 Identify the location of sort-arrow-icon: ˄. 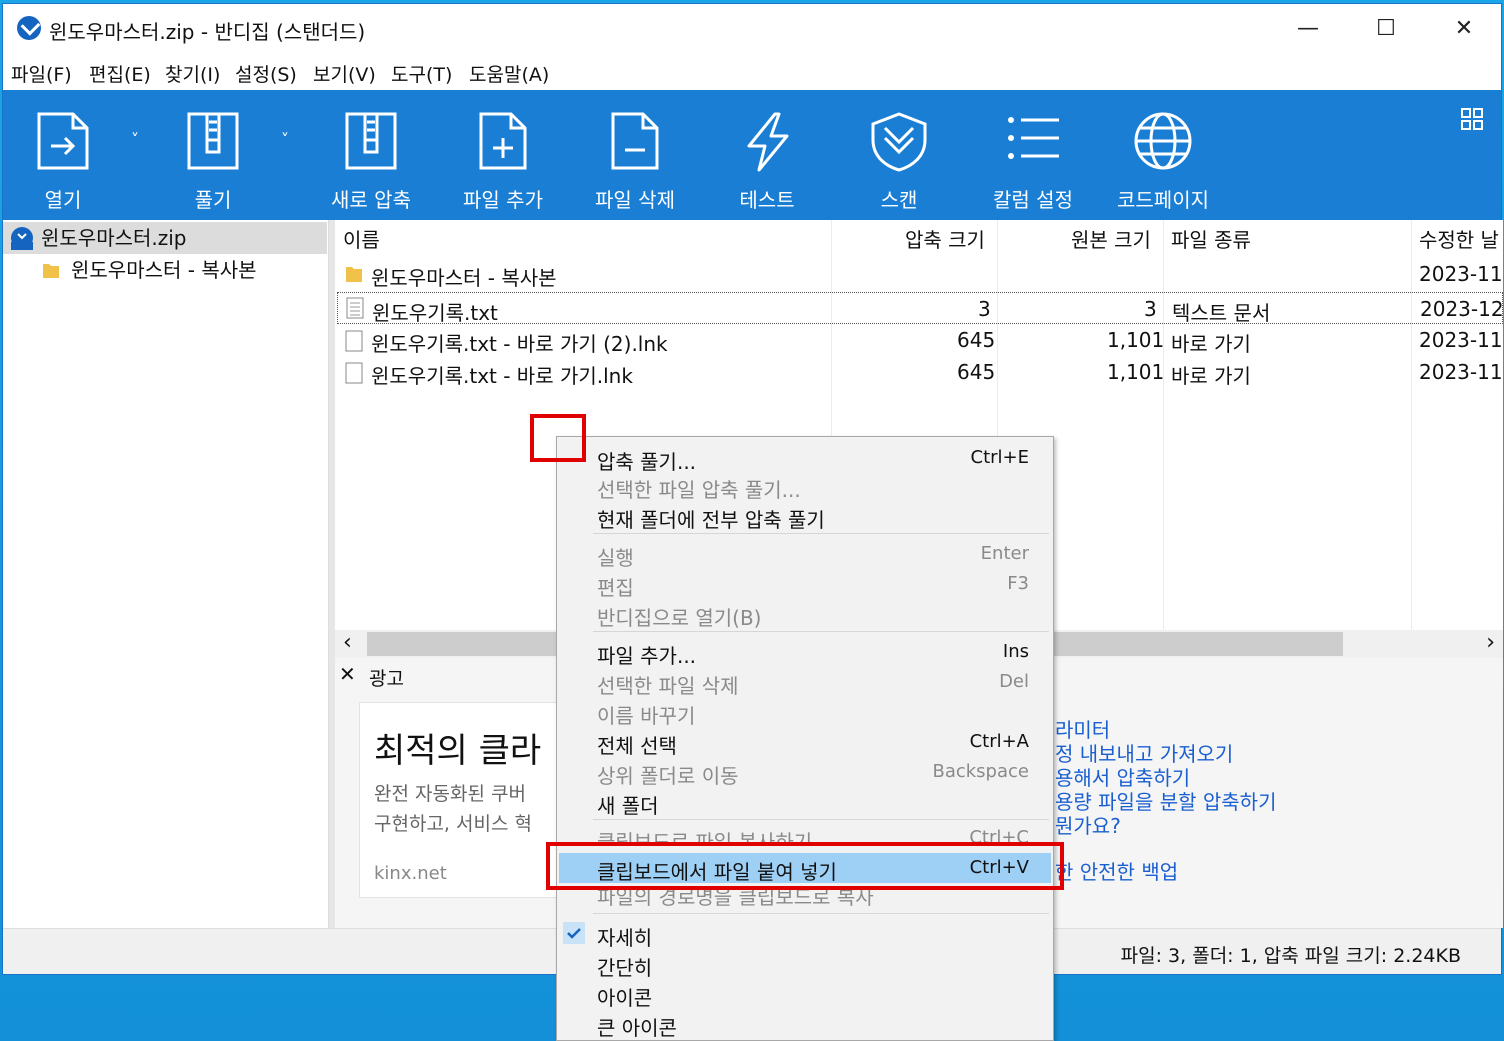
(578, 225).